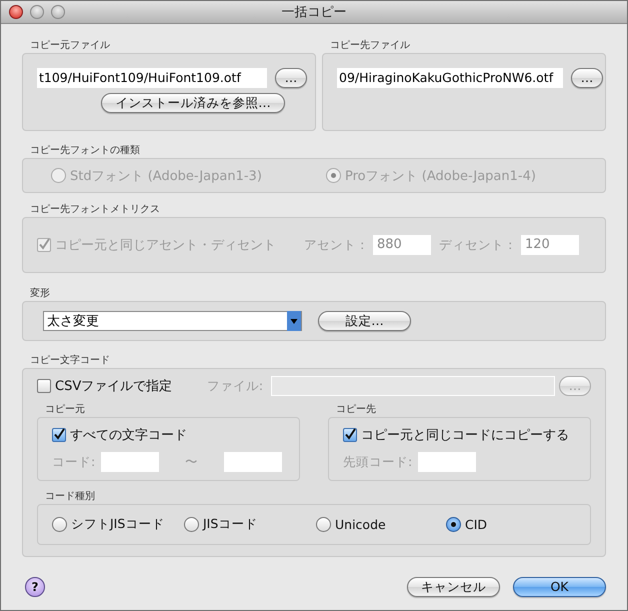 The height and width of the screenshot is (611, 628). What do you see at coordinates (165, 245) in the screenshot?
I see `checkbox-label: コピー元と同じアセント・ディセント` at bounding box center [165, 245].